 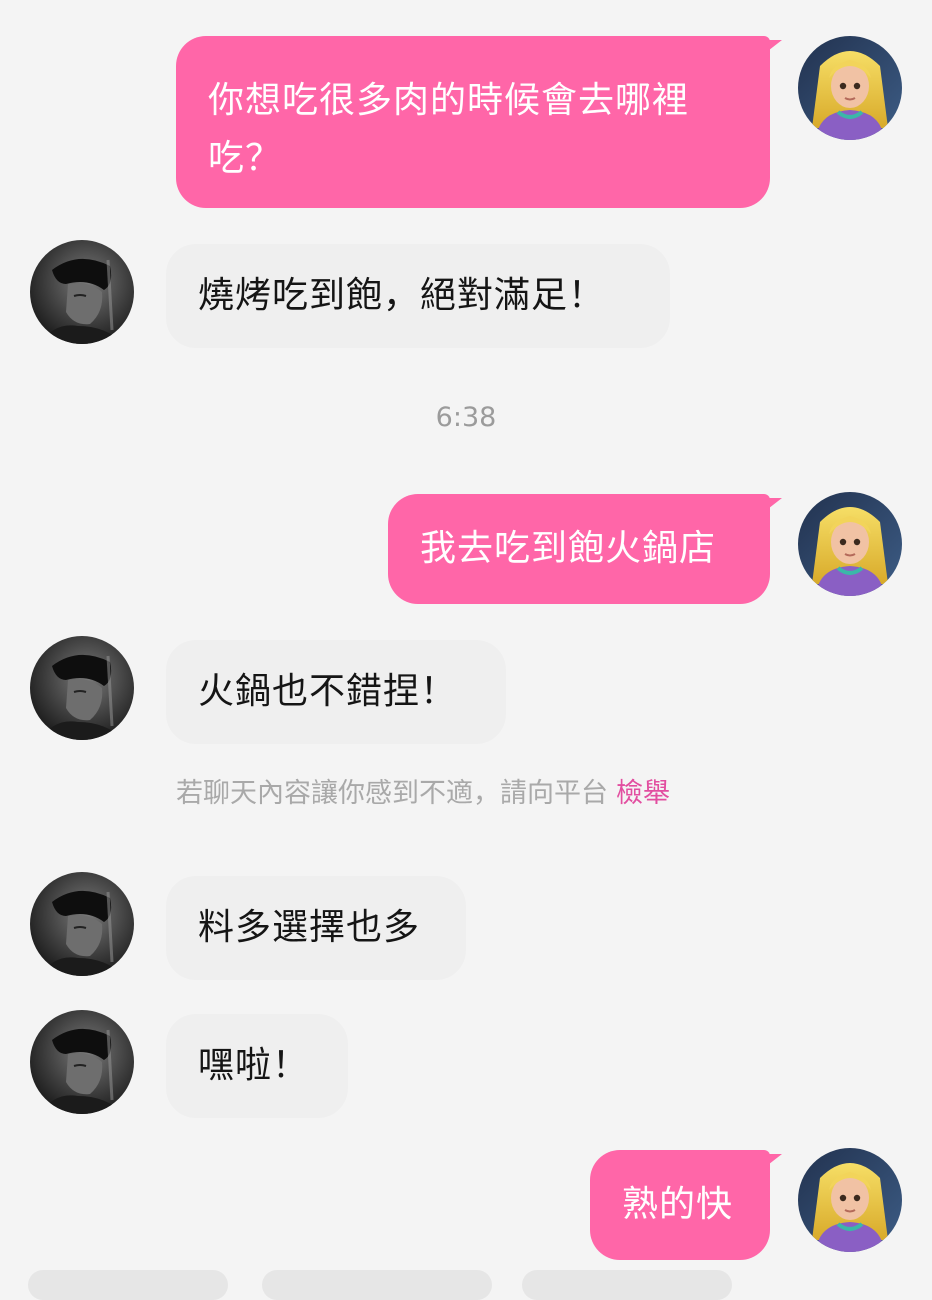 I want to click on message-text: 熟的快, so click(x=678, y=1204).